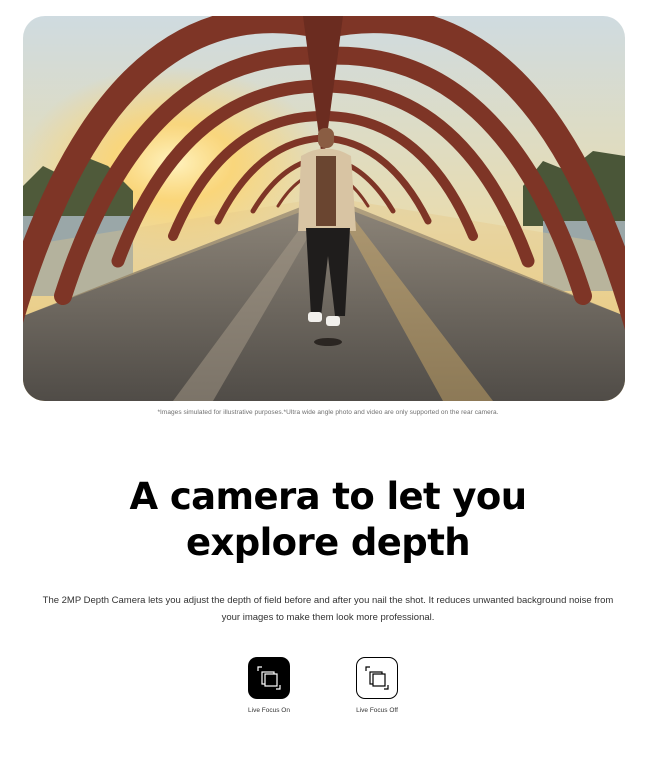  I want to click on live-focus-on-button, so click(269, 678).